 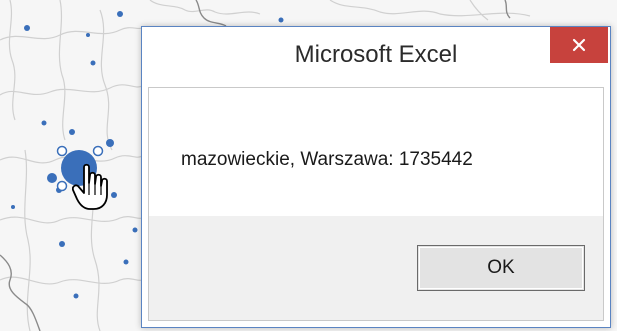 What do you see at coordinates (501, 268) in the screenshot?
I see `ok-button: OK` at bounding box center [501, 268].